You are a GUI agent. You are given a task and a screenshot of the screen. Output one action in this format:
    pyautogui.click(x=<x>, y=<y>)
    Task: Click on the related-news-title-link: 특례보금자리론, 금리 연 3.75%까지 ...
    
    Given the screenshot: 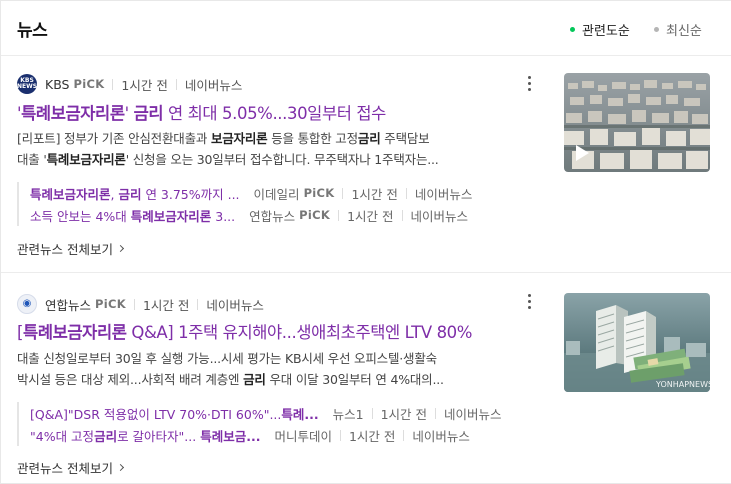 What is the action you would take?
    pyautogui.click(x=135, y=193)
    